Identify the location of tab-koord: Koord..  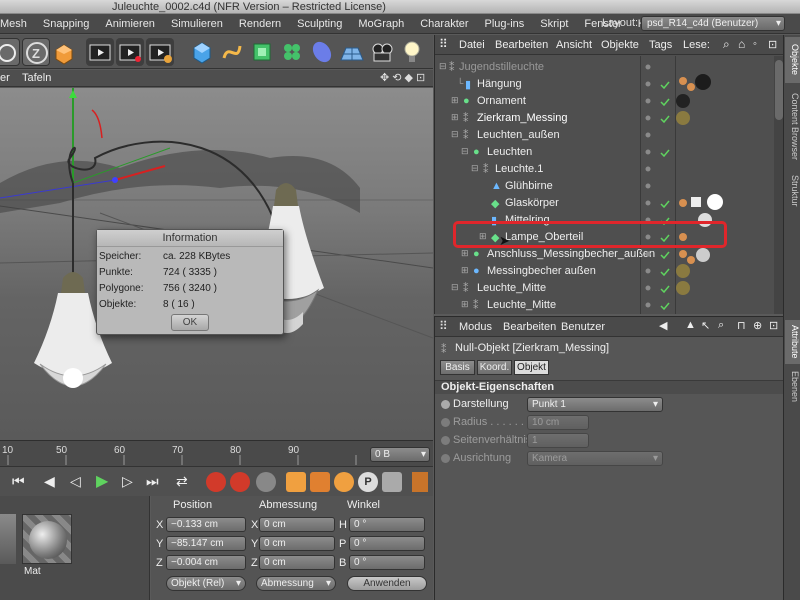
(494, 367).